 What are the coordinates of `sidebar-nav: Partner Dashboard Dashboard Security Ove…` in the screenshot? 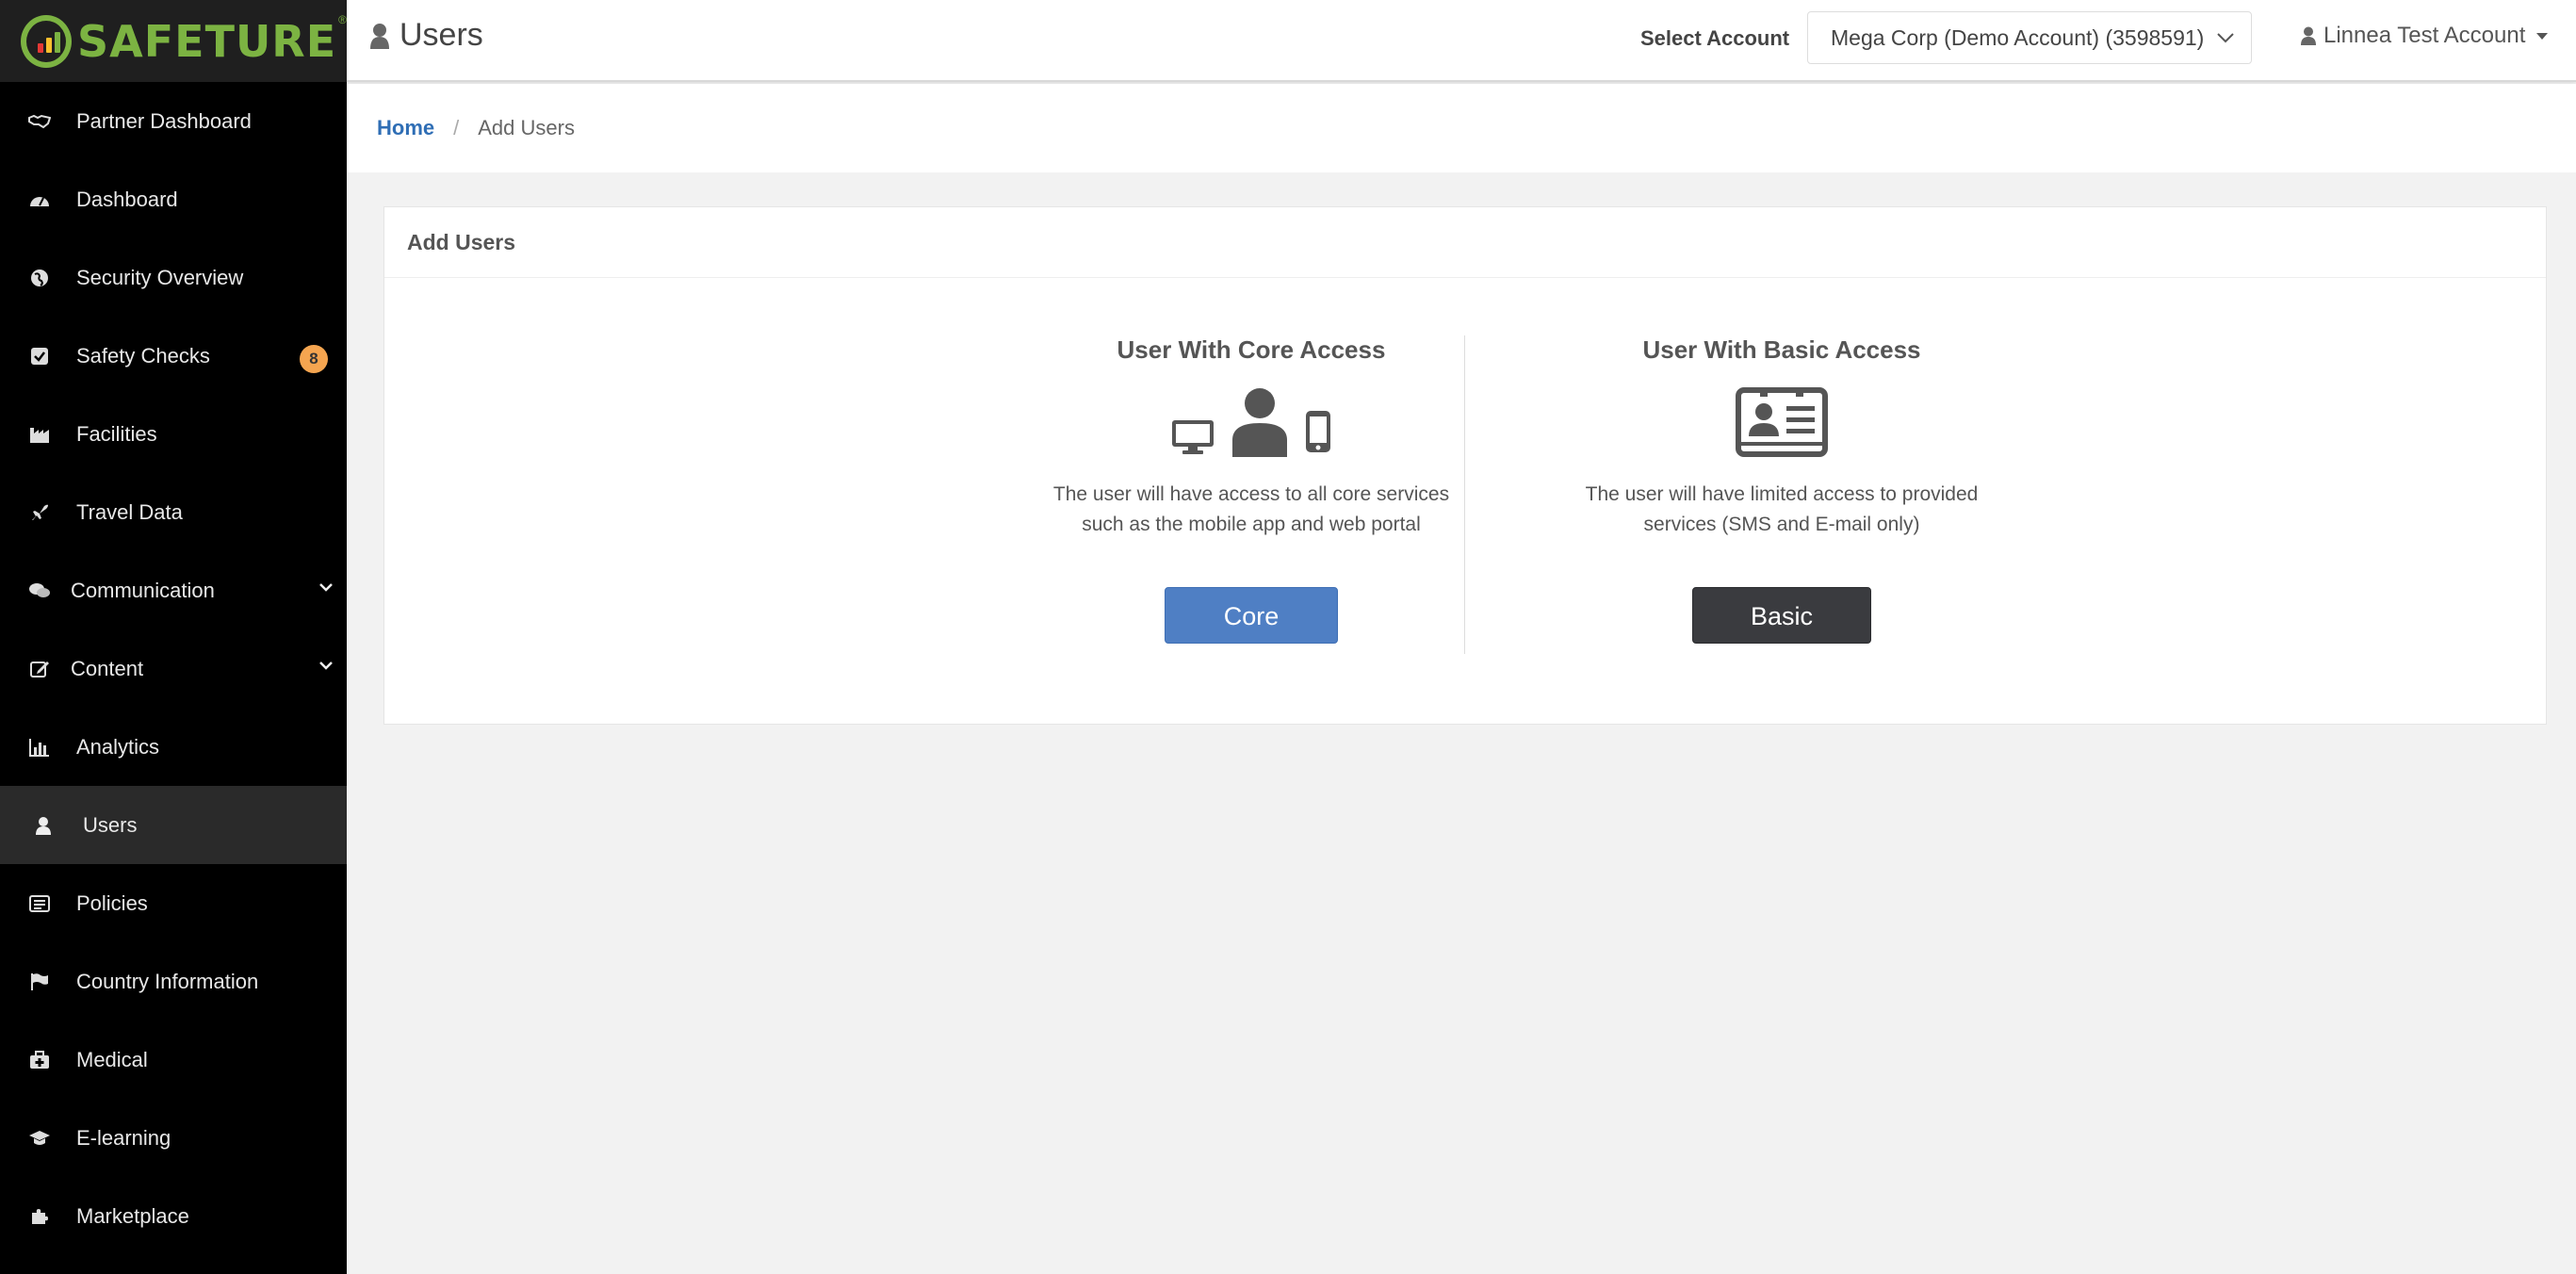 It's located at (173, 668).